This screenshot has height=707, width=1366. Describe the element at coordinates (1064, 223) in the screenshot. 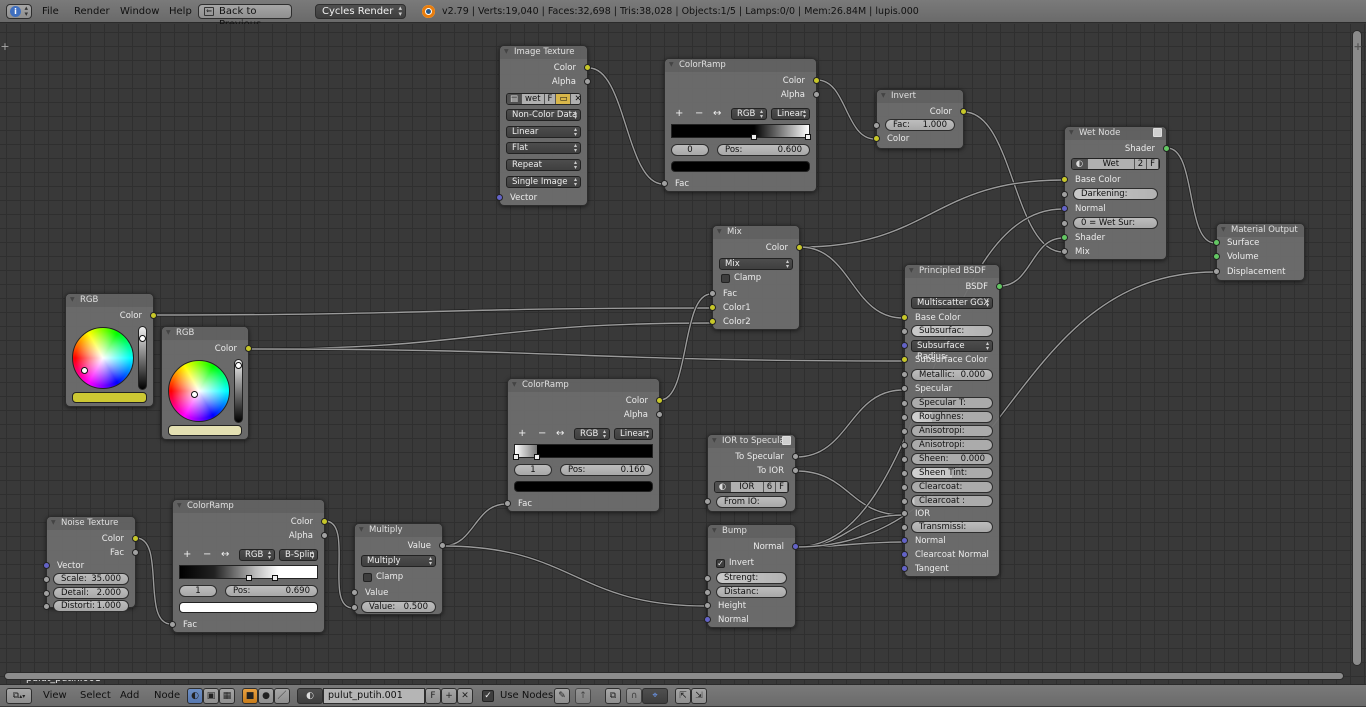

I see `input-socket-wet-surface` at that location.